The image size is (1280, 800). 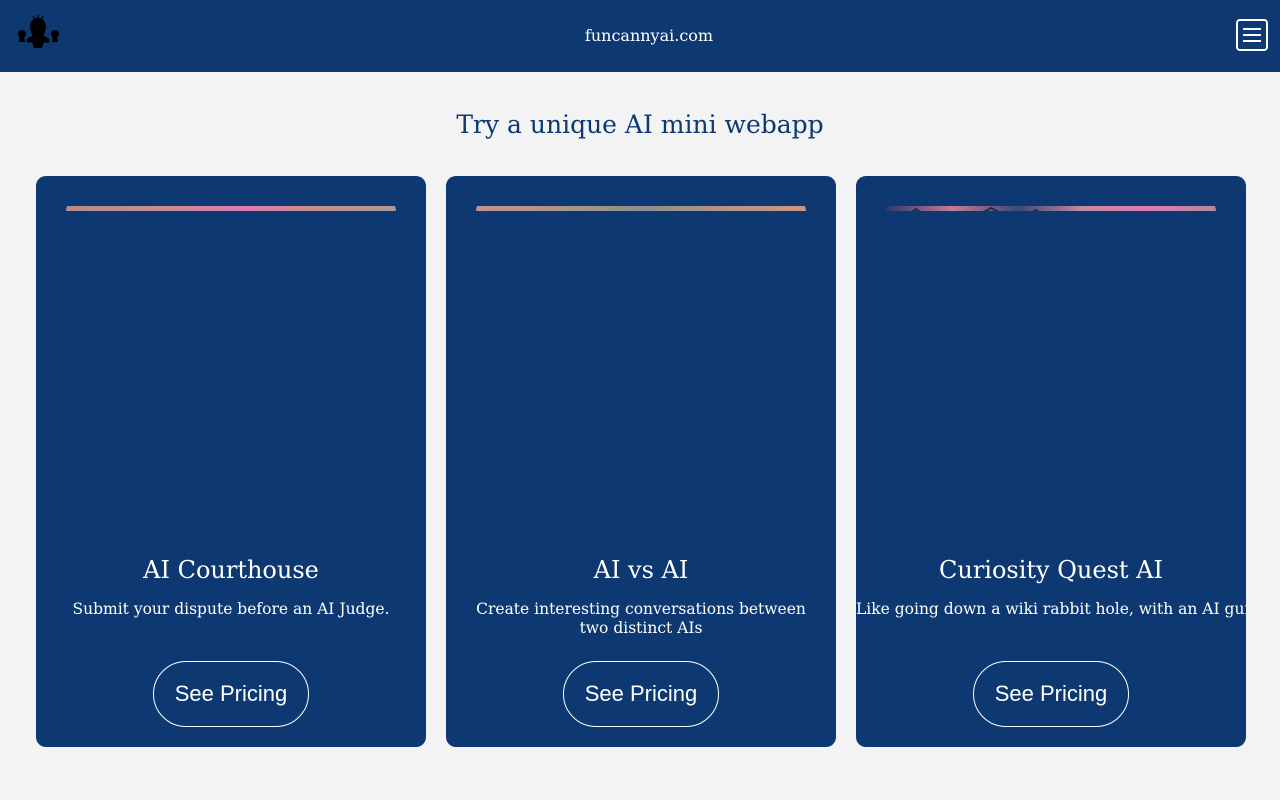 I want to click on menu-bar-middle, so click(x=1252, y=35).